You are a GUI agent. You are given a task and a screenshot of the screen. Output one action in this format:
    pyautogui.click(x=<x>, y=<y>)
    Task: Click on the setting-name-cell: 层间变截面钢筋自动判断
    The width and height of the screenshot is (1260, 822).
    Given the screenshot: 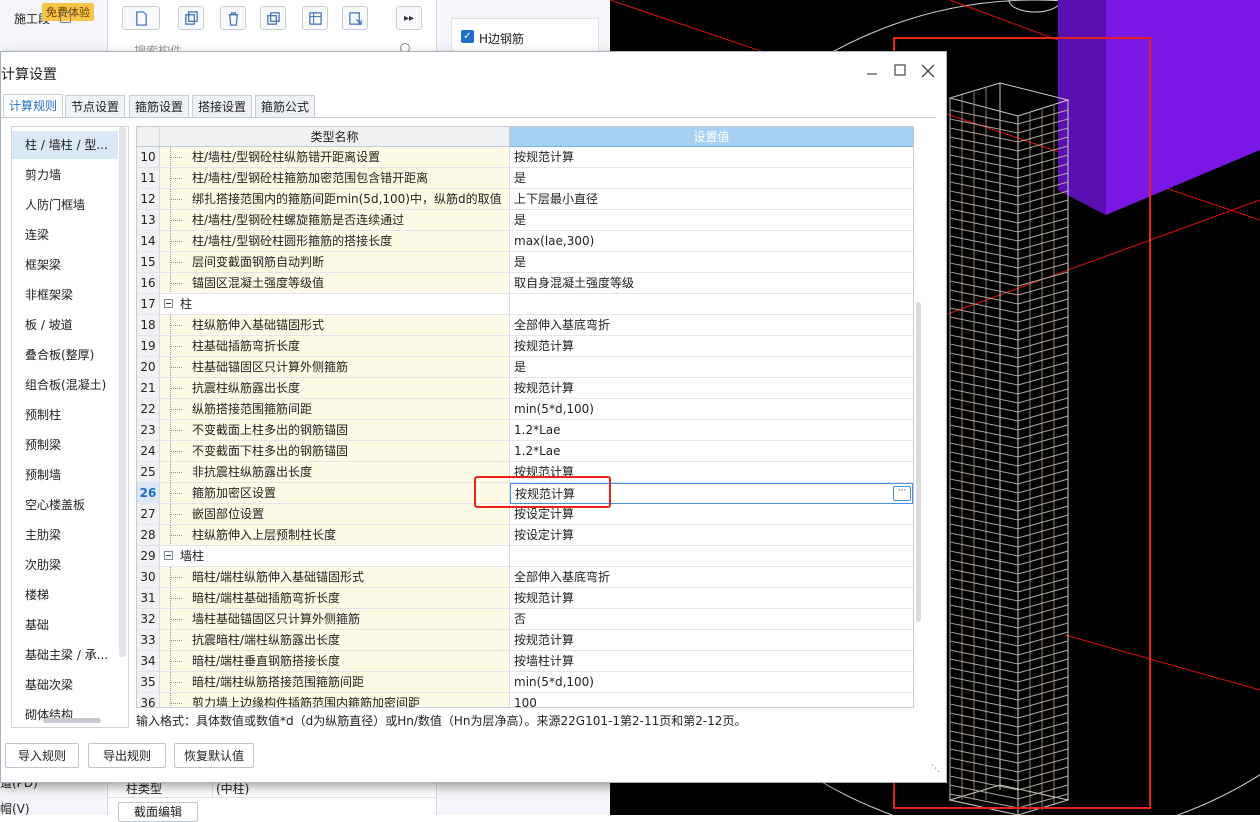 What is the action you would take?
    pyautogui.click(x=335, y=262)
    